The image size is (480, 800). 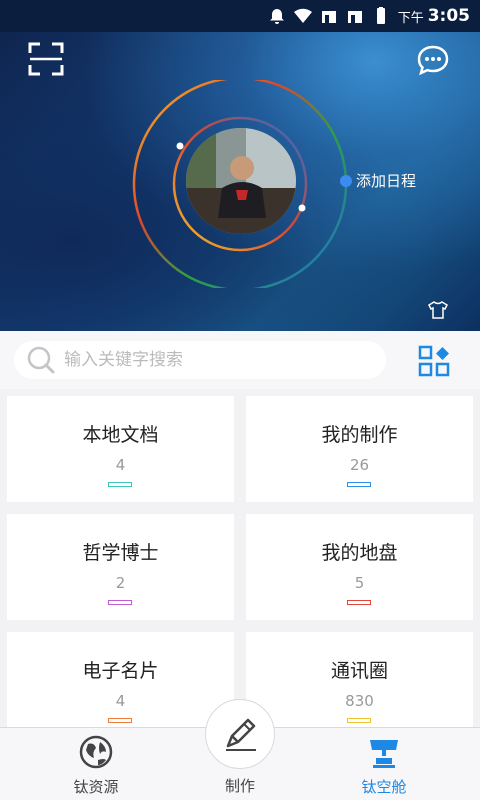 I want to click on tile-name: 通讯圈, so click(x=359, y=671).